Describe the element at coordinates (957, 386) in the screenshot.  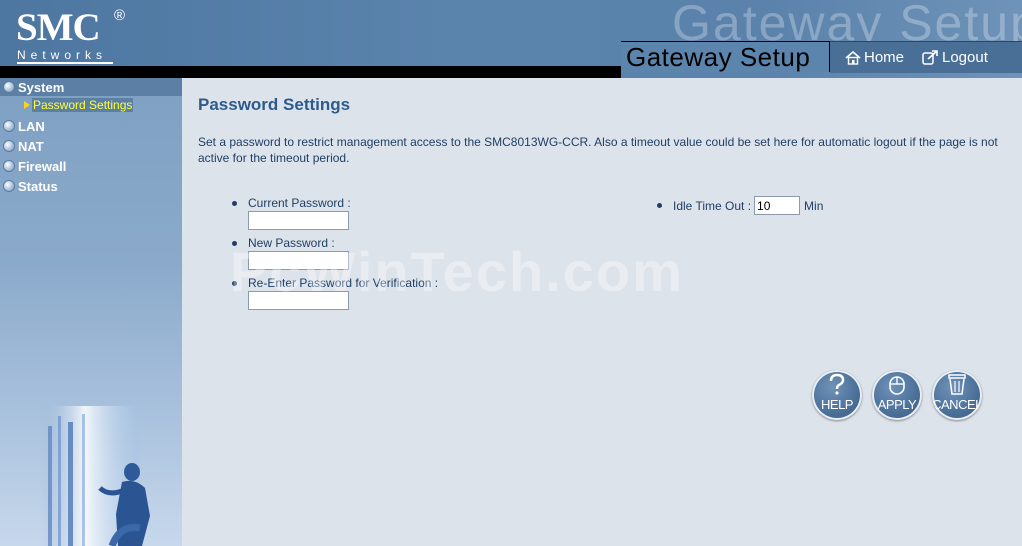
I see `trash-can-icon` at that location.